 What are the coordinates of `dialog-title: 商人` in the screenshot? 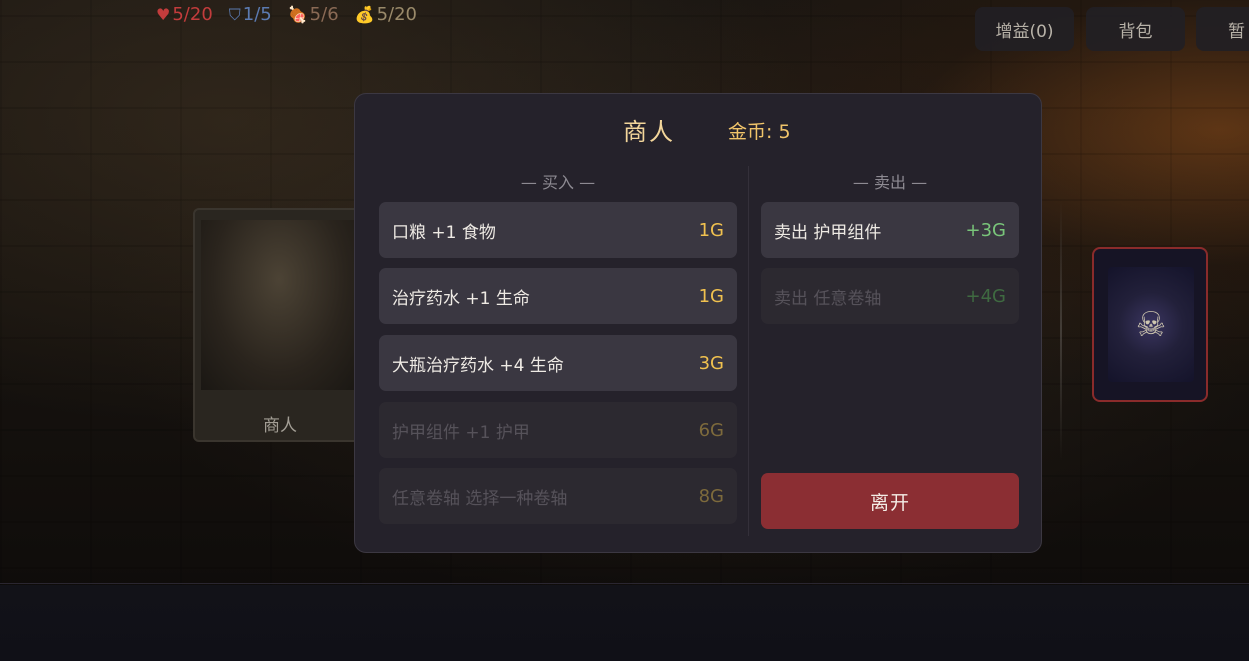 It's located at (649, 132).